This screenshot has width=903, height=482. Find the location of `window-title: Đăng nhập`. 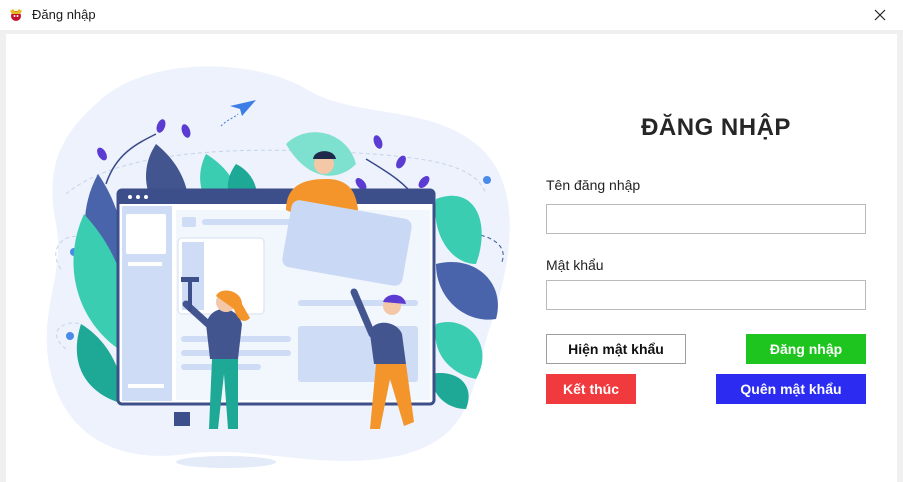

window-title: Đăng nhập is located at coordinates (64, 14).